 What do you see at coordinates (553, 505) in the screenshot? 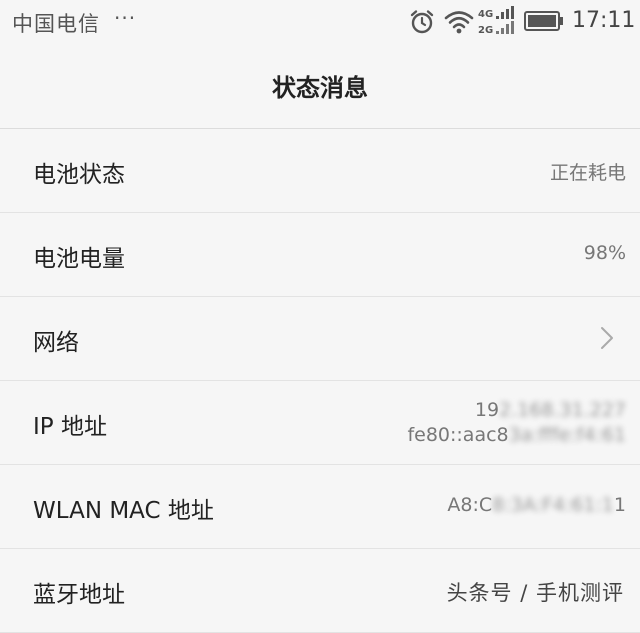
I see `wlan-mac-blurred: 8:3A:F4:61:1` at bounding box center [553, 505].